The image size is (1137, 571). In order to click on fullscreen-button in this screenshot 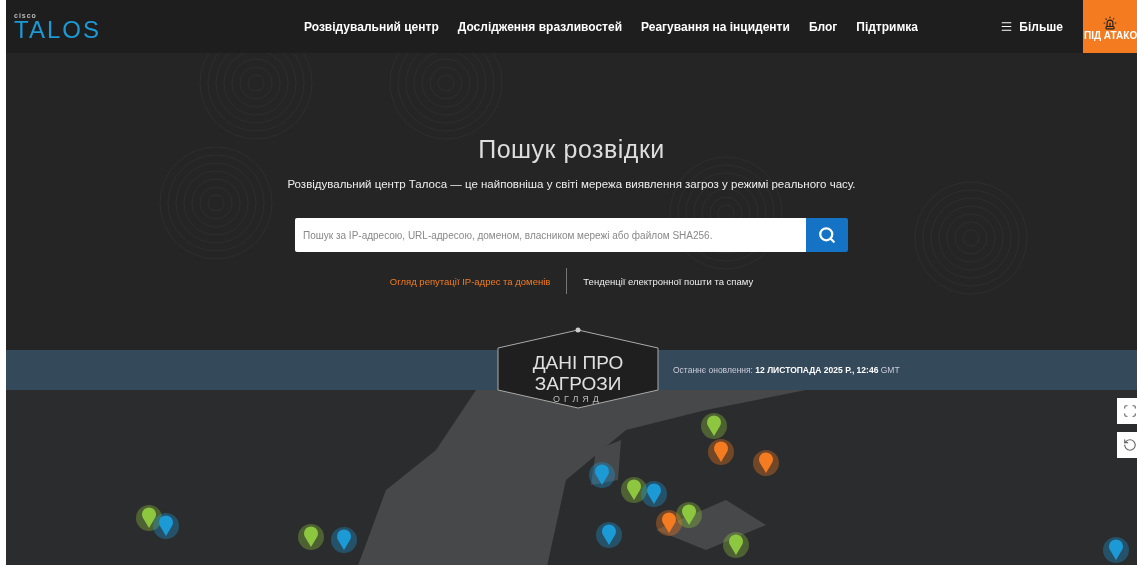, I will do `click(1127, 411)`.